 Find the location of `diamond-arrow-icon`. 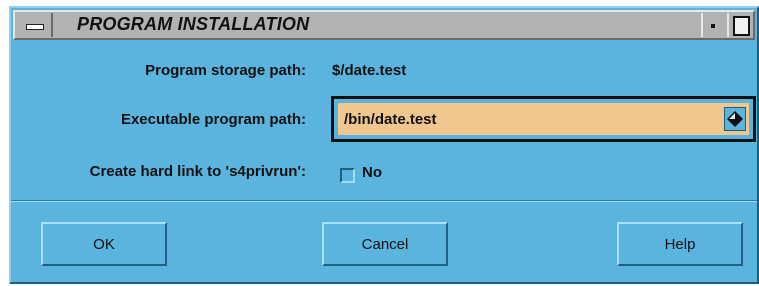

diamond-arrow-icon is located at coordinates (735, 119).